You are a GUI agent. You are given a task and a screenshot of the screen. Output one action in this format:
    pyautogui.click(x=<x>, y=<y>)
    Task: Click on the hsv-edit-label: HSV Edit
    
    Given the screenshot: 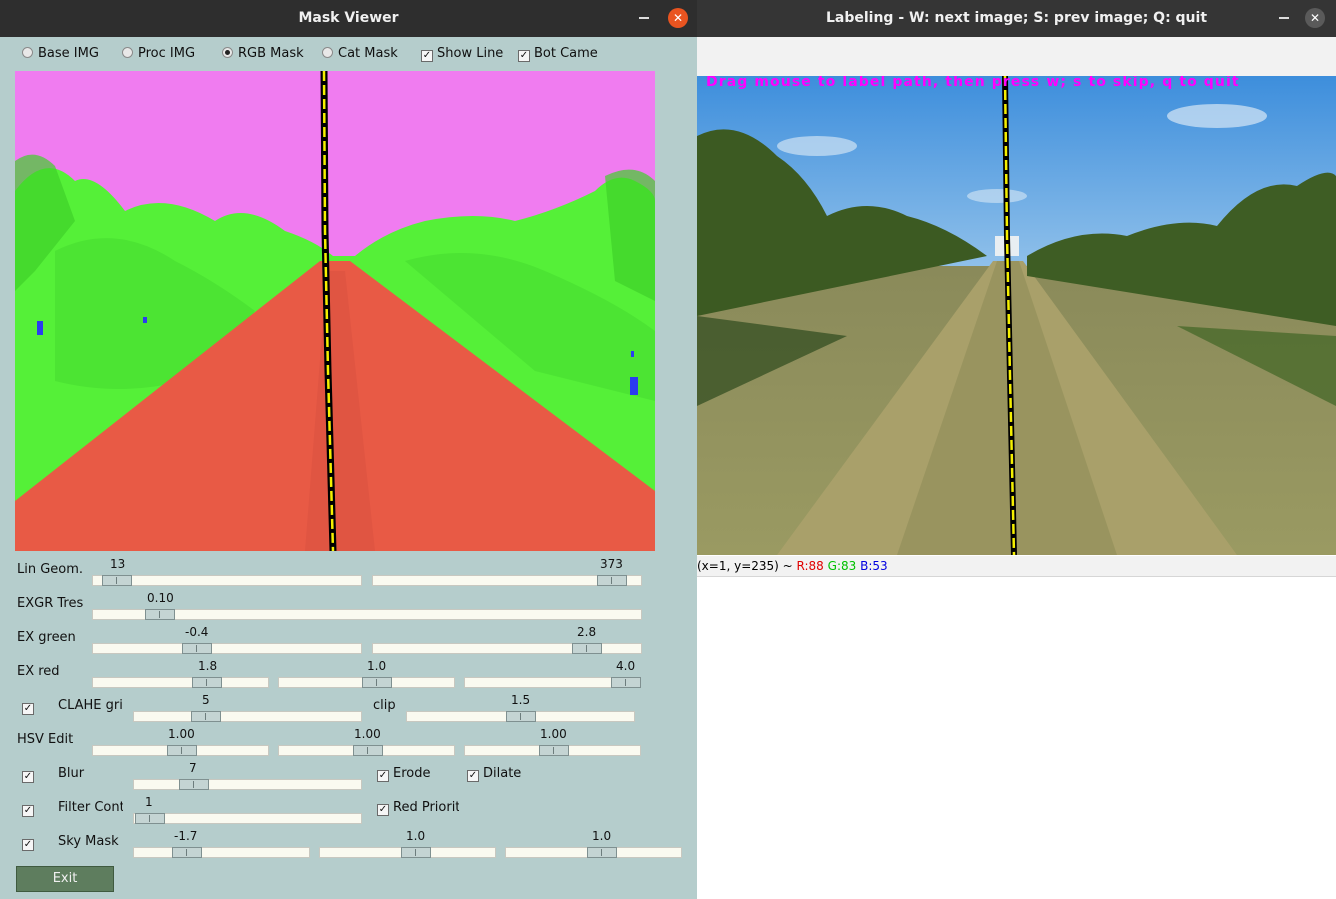 What is the action you would take?
    pyautogui.click(x=45, y=739)
    